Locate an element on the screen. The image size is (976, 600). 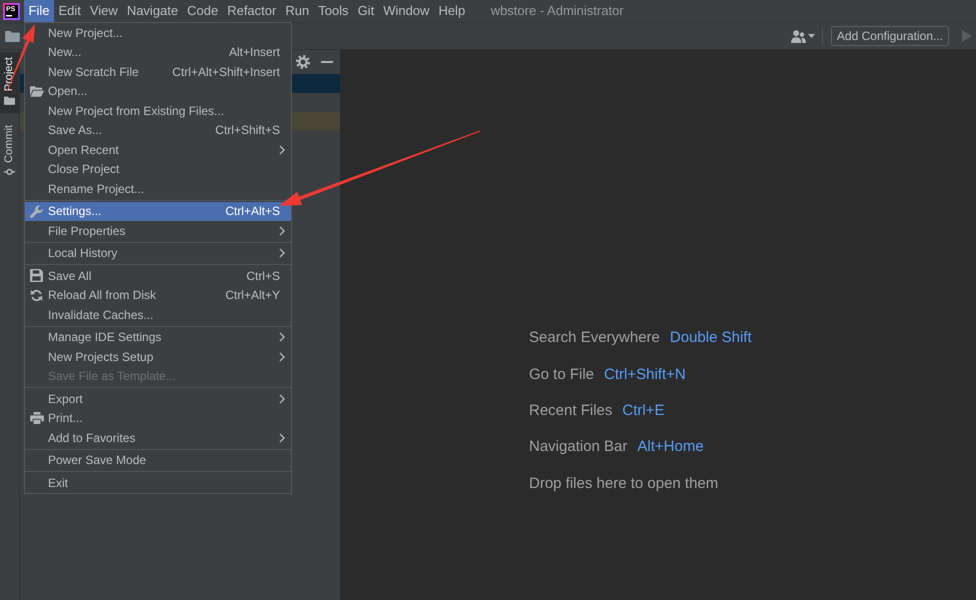
menu-item: New Scratch File Ctrl+Alt+Shift+Insert is located at coordinates (158, 72).